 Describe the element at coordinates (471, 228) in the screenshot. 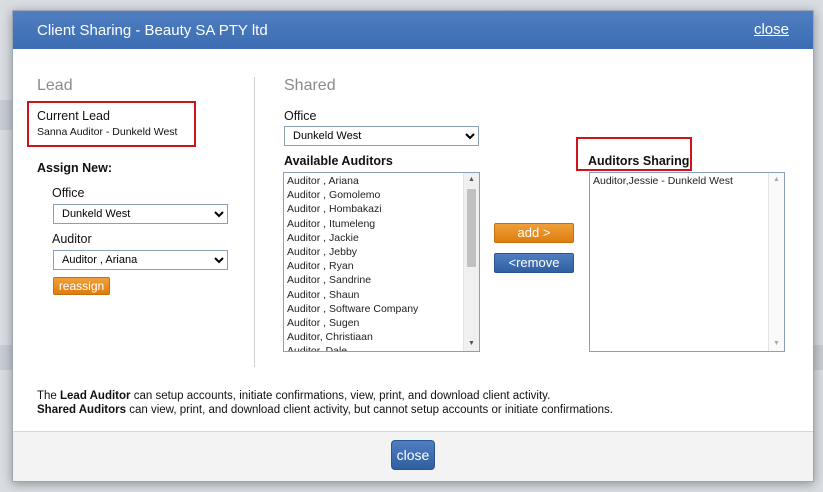

I see `scroll-thumb` at that location.